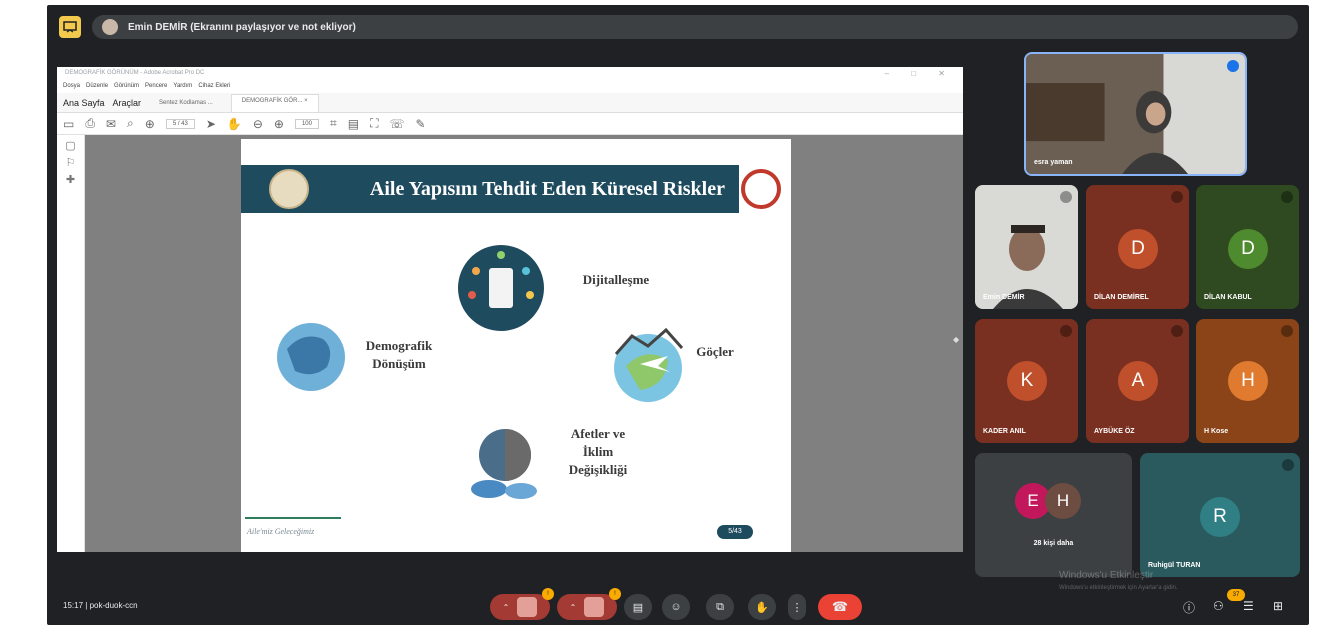  What do you see at coordinates (715, 351) in the screenshot?
I see `label-migration: Göçler` at bounding box center [715, 351].